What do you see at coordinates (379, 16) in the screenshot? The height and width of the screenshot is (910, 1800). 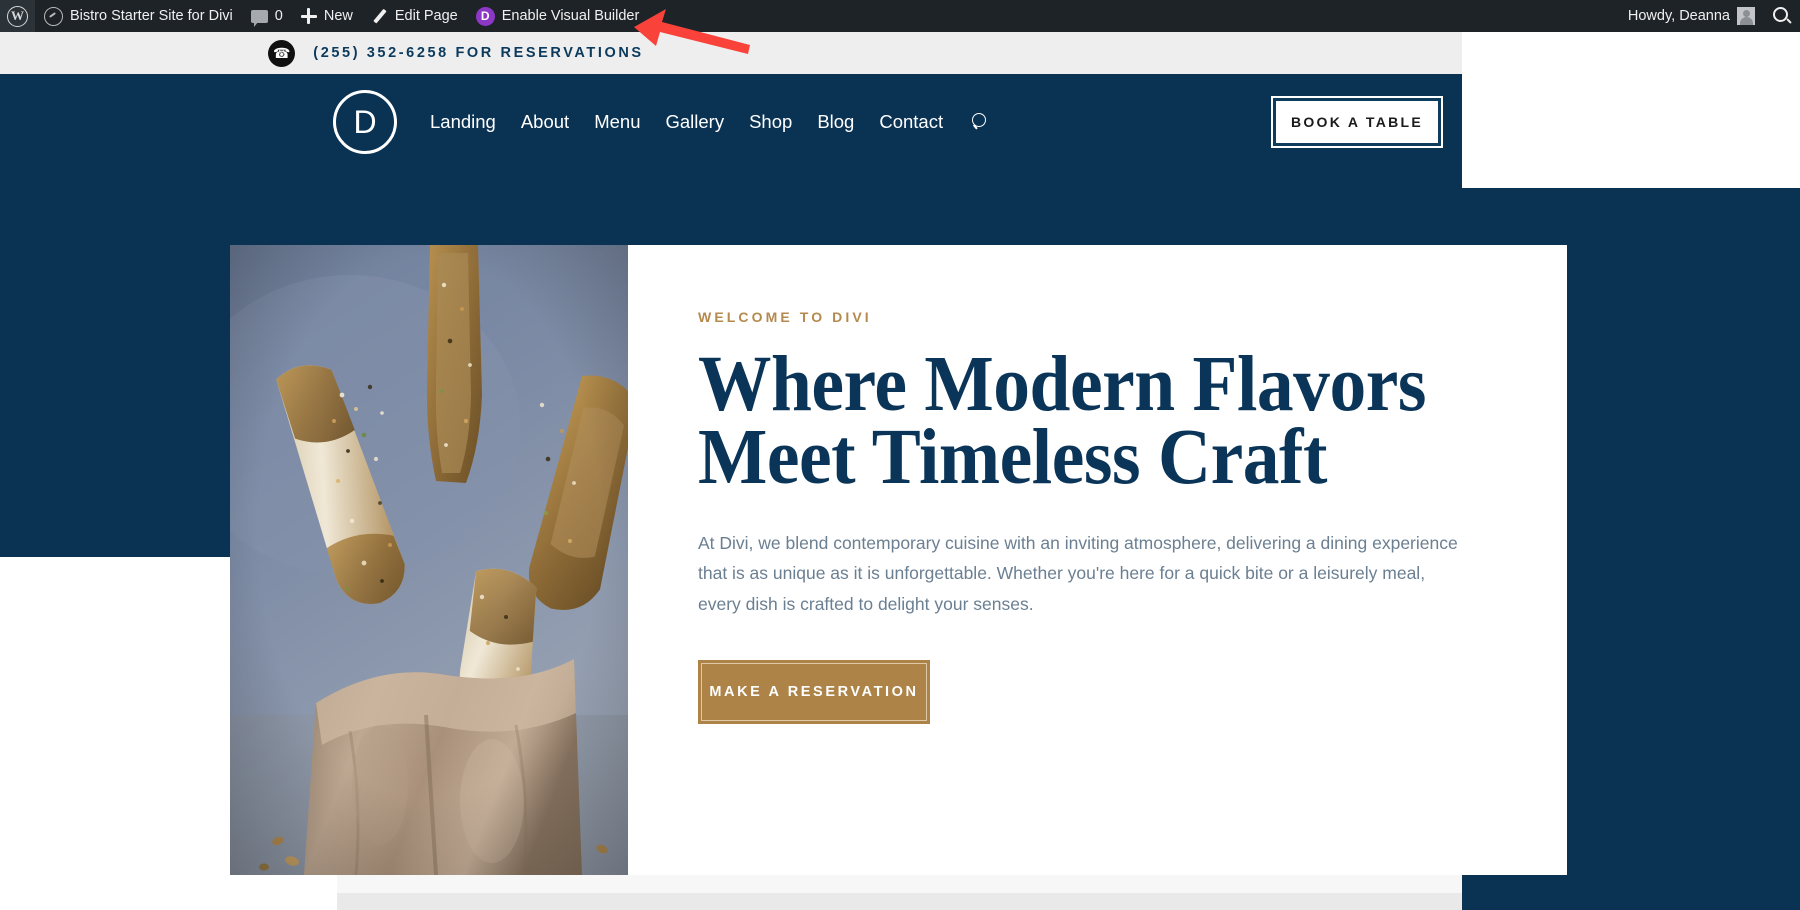 I see `pencil-icon` at bounding box center [379, 16].